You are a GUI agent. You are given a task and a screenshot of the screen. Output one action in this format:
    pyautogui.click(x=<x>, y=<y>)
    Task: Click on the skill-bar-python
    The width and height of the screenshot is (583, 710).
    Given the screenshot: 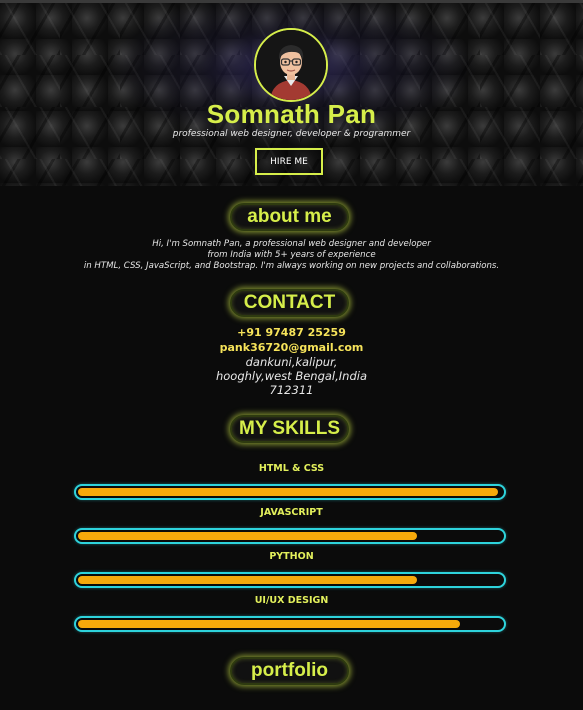 What is the action you would take?
    pyautogui.click(x=290, y=580)
    